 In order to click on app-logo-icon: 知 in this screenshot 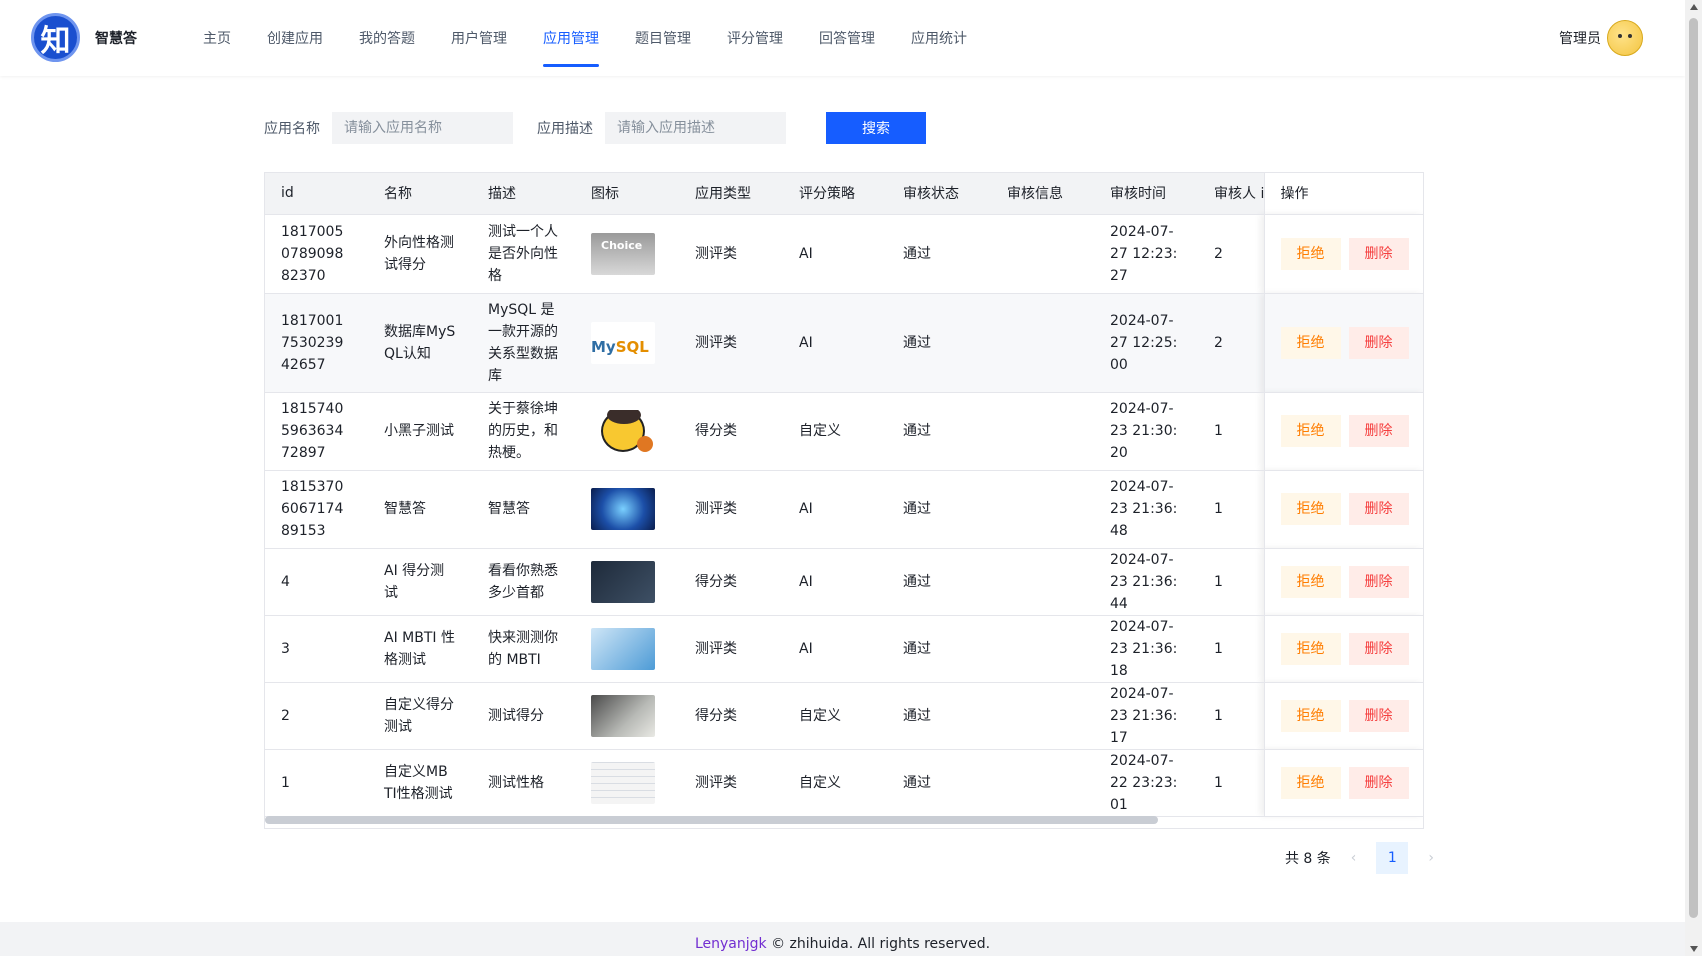, I will do `click(55, 37)`.